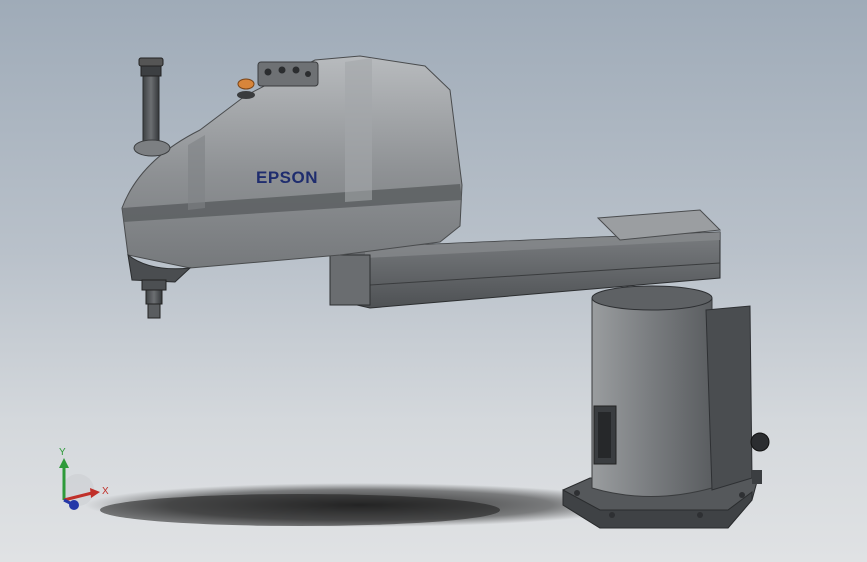  I want to click on y-axis-label: Y, so click(62, 452).